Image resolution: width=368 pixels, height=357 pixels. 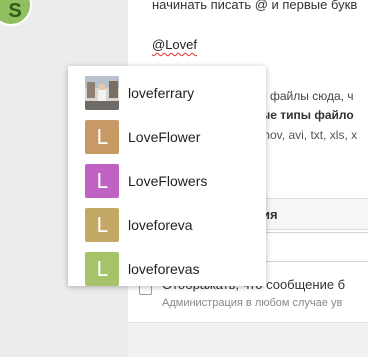 I want to click on user-badge-icon: S, so click(x=16, y=13).